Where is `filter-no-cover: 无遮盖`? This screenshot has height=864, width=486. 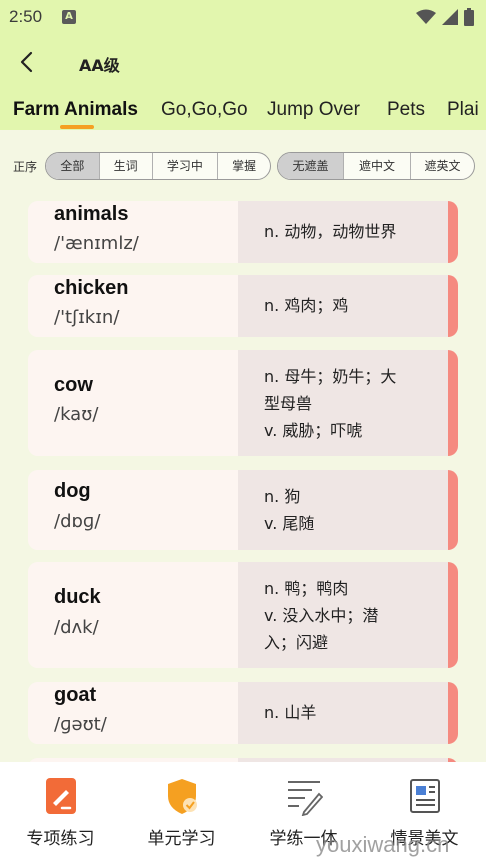
filter-no-cover: 无遮盖 is located at coordinates (311, 166).